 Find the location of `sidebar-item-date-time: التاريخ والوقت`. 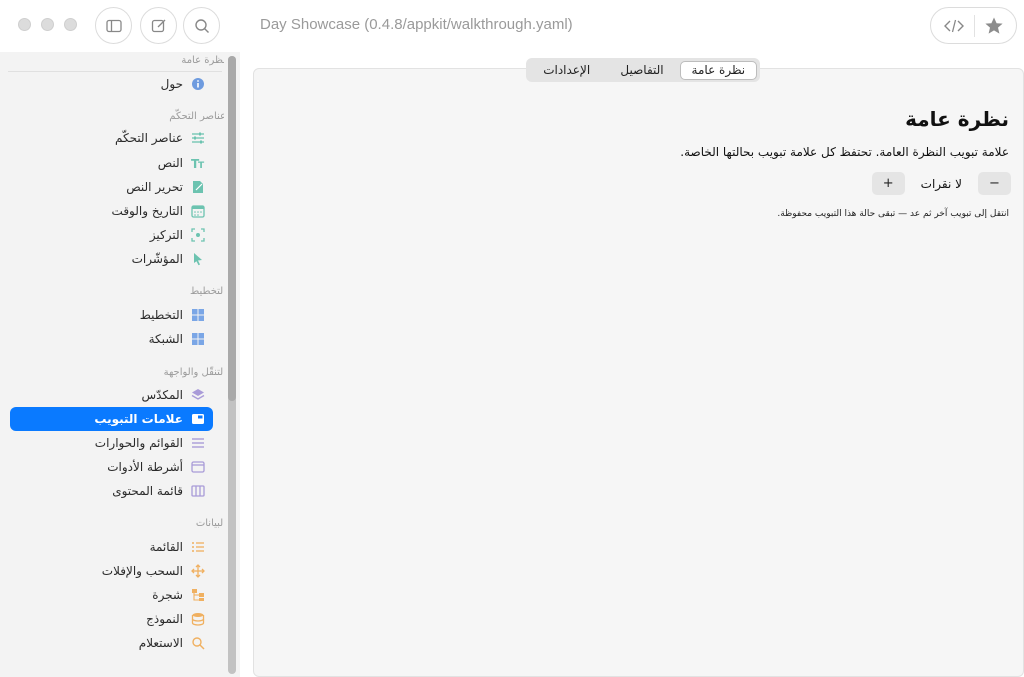

sidebar-item-date-time: التاريخ والوقت is located at coordinates (111, 211).